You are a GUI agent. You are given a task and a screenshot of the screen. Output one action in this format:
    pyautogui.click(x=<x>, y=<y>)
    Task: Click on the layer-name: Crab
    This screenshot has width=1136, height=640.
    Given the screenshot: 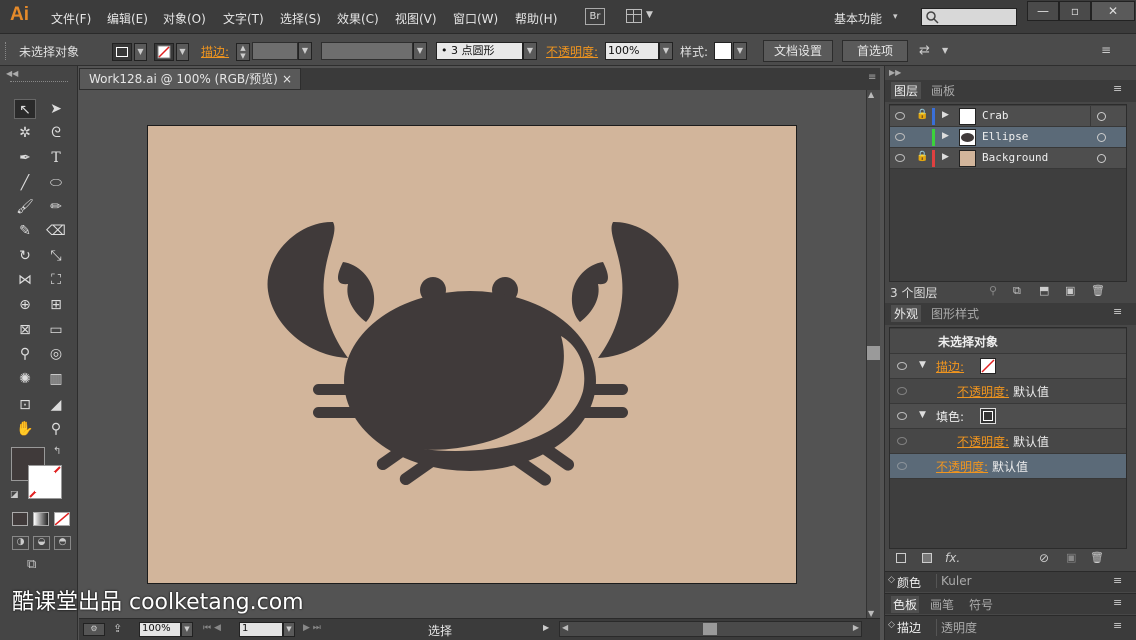 What is the action you would take?
    pyautogui.click(x=995, y=115)
    